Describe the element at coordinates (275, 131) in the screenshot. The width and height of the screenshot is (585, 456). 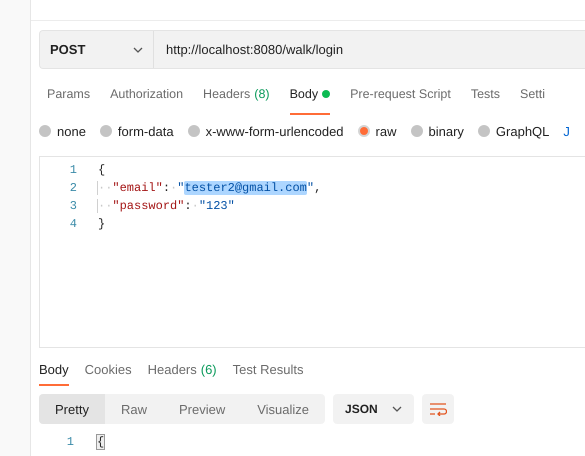
I see `radio-label: x-www-form-urlencoded` at that location.